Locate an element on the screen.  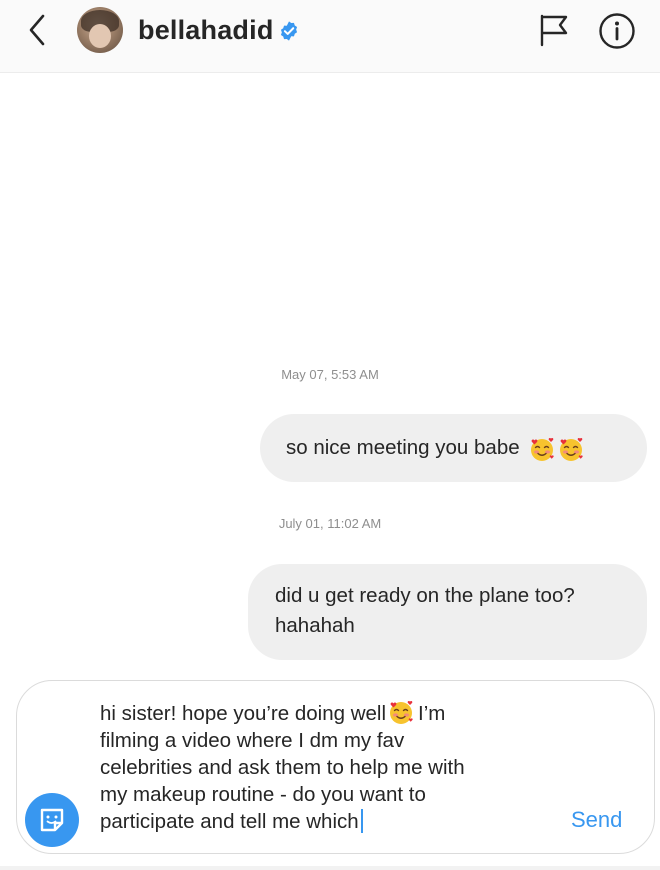
input-text-line: filming a video where I dm my fav is located at coordinates (252, 740).